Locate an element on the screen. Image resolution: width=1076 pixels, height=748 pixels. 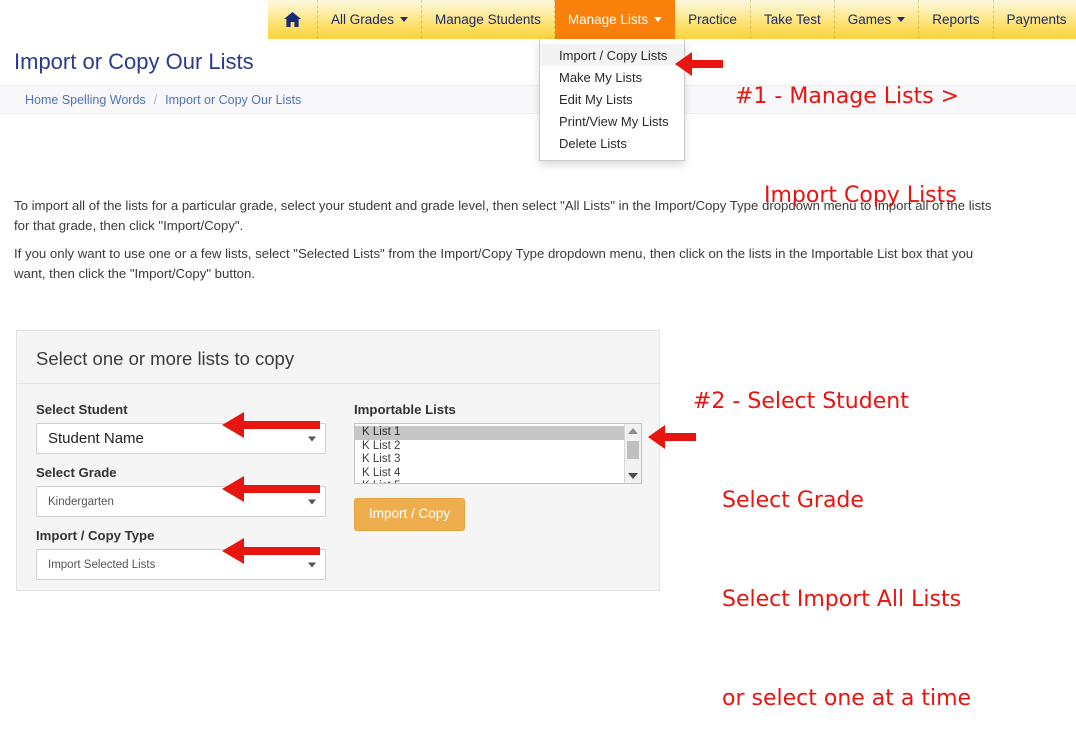
page-title: Import or Copy Our Lists is located at coordinates (134, 61).